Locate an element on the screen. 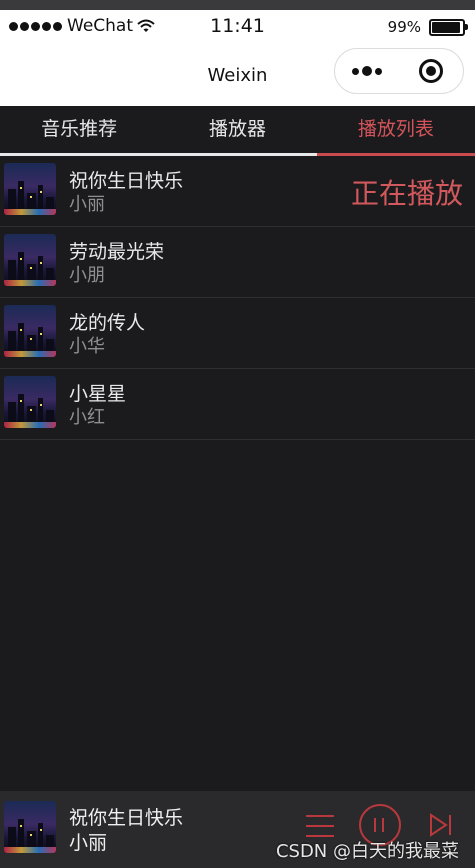 The width and height of the screenshot is (475, 868). close-icon is located at coordinates (431, 71).